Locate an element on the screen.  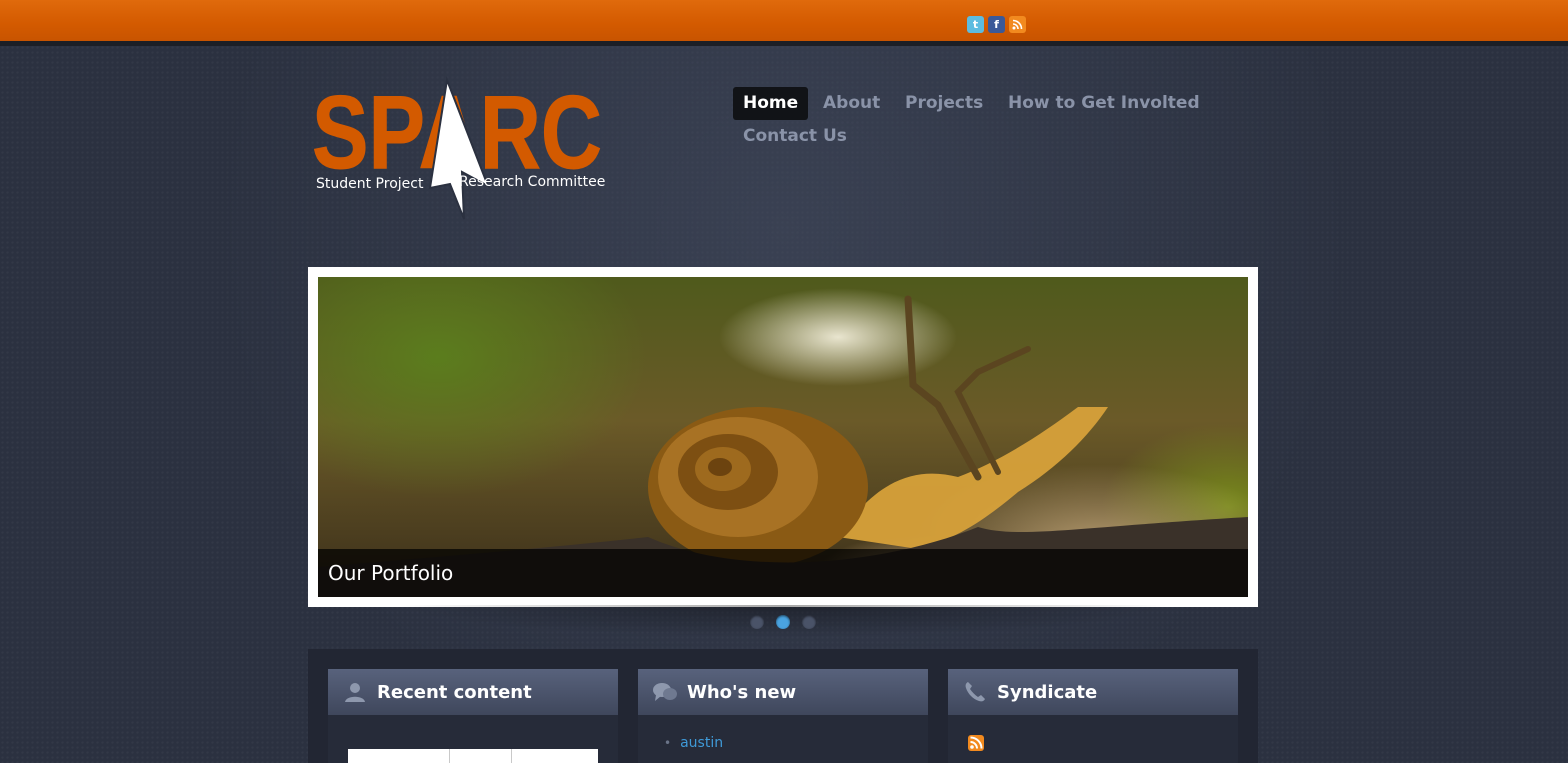
nav-projects: Projects is located at coordinates (944, 103).